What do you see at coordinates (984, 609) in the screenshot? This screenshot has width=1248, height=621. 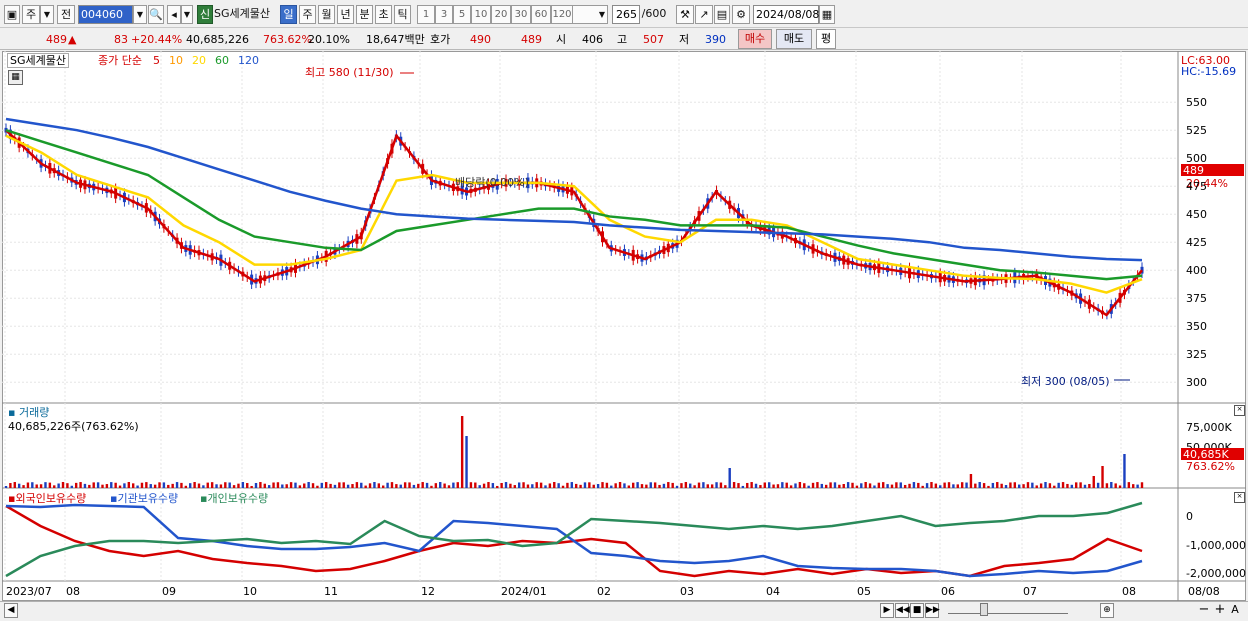 I see `zoom-slider-handle` at bounding box center [984, 609].